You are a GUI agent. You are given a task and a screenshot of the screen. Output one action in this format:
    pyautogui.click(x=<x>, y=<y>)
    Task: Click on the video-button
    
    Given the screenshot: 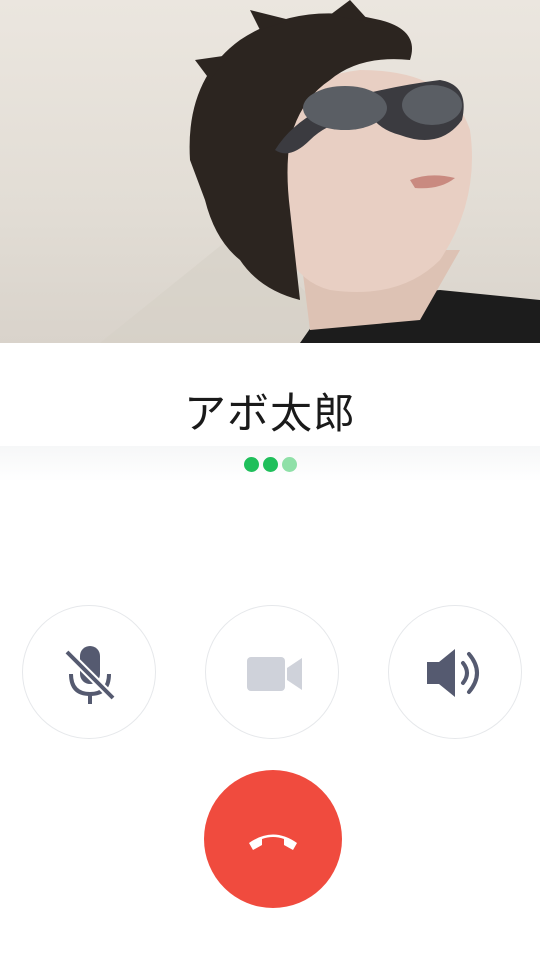 What is the action you would take?
    pyautogui.click(x=272, y=672)
    